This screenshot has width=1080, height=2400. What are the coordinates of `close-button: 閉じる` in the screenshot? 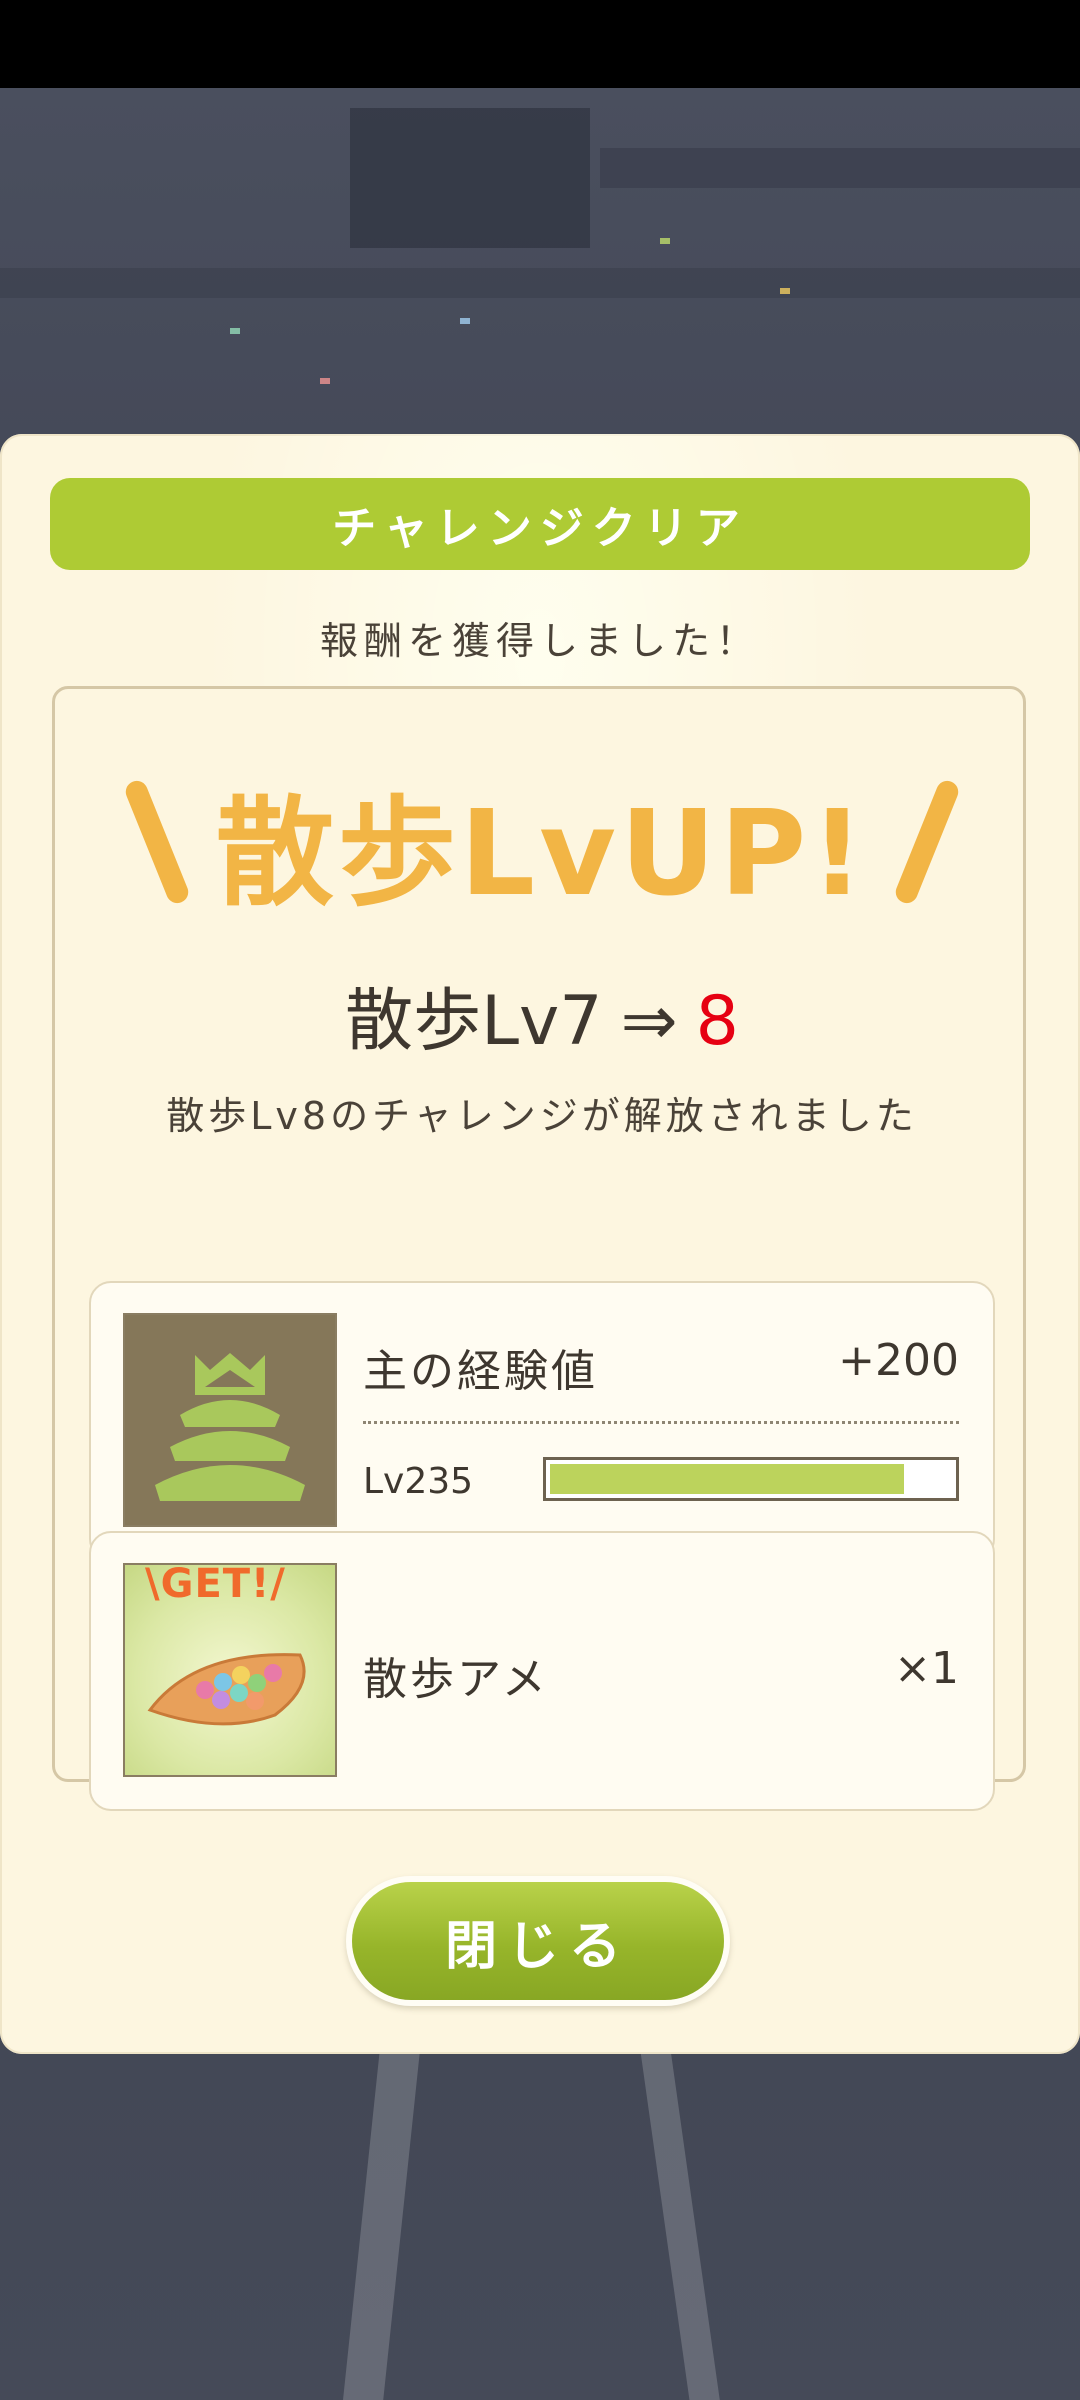 It's located at (538, 1941).